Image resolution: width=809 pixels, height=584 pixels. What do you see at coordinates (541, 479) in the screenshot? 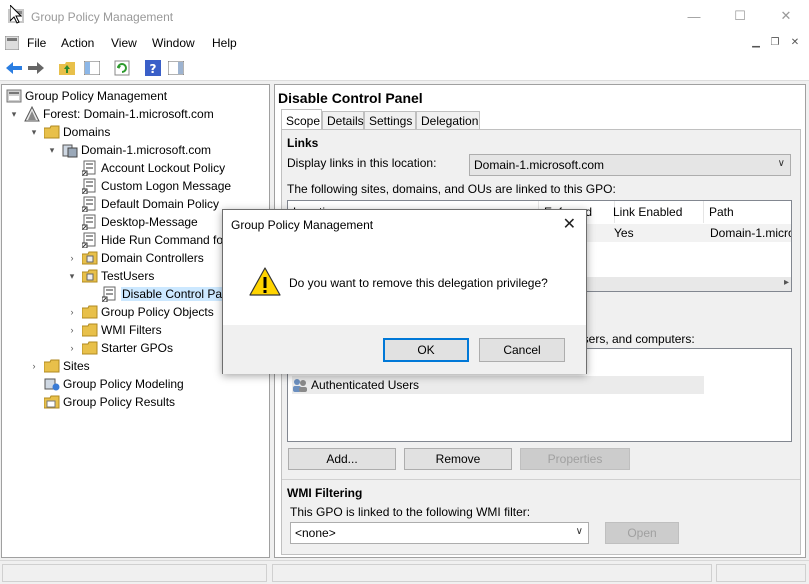
I see `section-divider` at bounding box center [541, 479].